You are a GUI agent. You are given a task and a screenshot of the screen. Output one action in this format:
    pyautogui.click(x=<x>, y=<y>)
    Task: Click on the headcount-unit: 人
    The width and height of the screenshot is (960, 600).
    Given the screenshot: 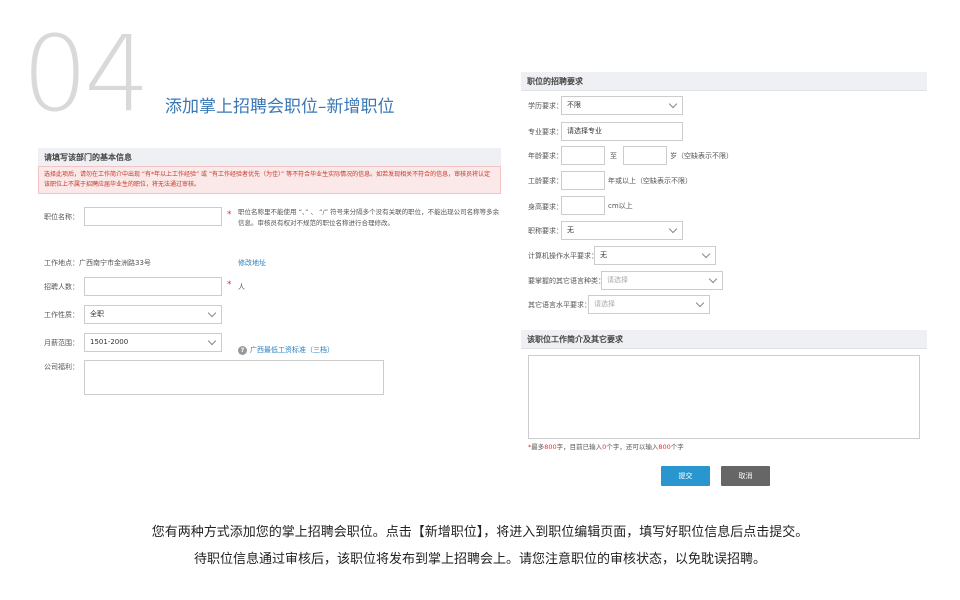 What is the action you would take?
    pyautogui.click(x=241, y=287)
    